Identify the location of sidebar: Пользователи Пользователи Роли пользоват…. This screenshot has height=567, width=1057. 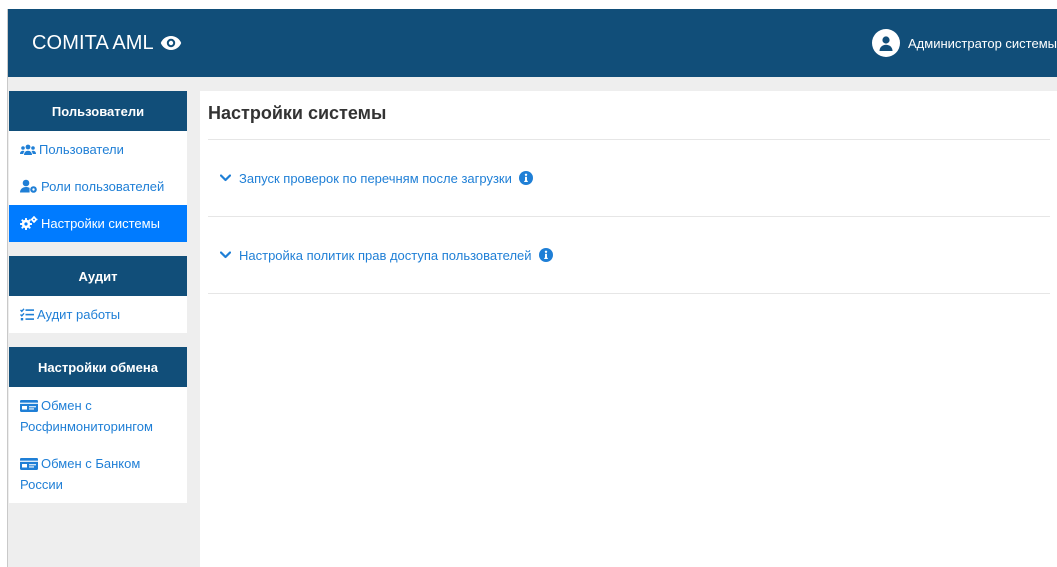
(98, 304).